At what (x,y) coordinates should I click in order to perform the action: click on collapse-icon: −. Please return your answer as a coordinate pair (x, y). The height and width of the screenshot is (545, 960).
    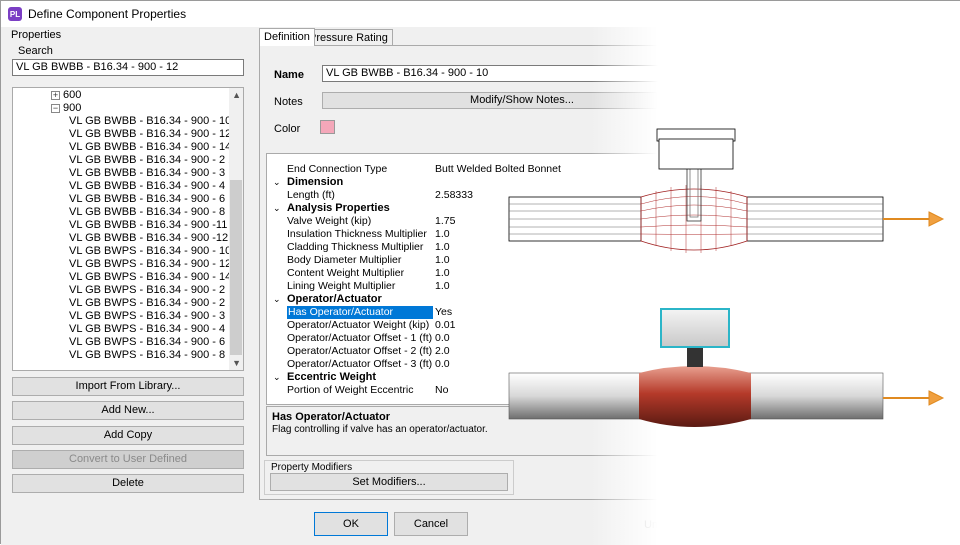
    Looking at the image, I should click on (55, 108).